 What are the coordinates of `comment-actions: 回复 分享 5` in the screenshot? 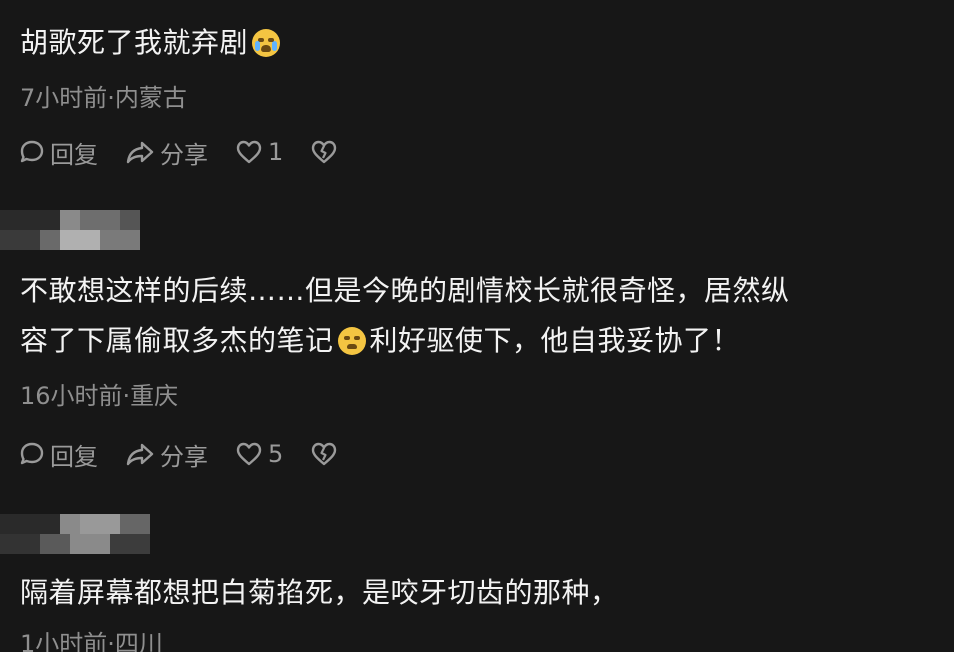 It's located at (193, 454).